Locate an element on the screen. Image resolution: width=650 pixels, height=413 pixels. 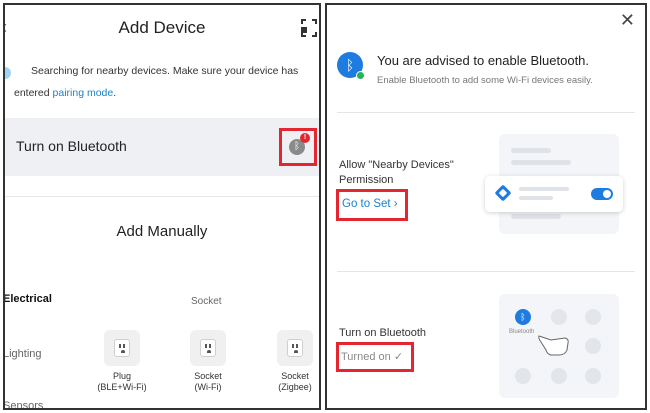
dialog-title: You are advised to enable Bluetooth. is located at coordinates (483, 60).